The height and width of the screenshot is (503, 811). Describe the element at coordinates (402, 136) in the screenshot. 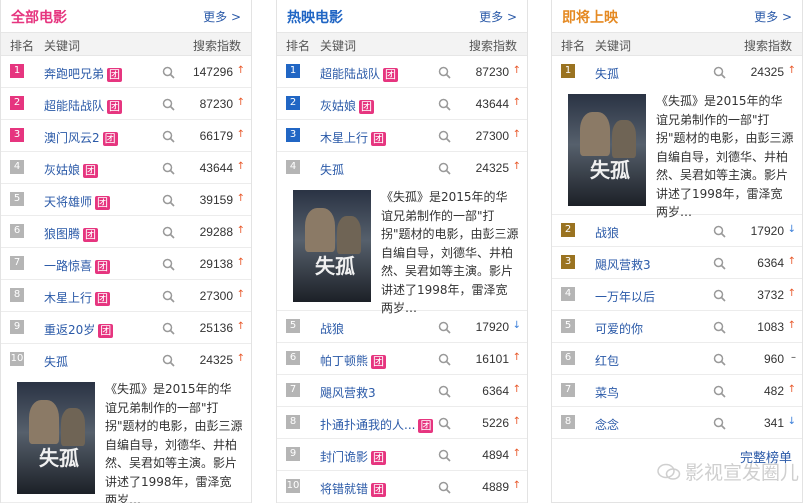

I see `ranking-row: 3 木星上行团 27300 ↑` at that location.